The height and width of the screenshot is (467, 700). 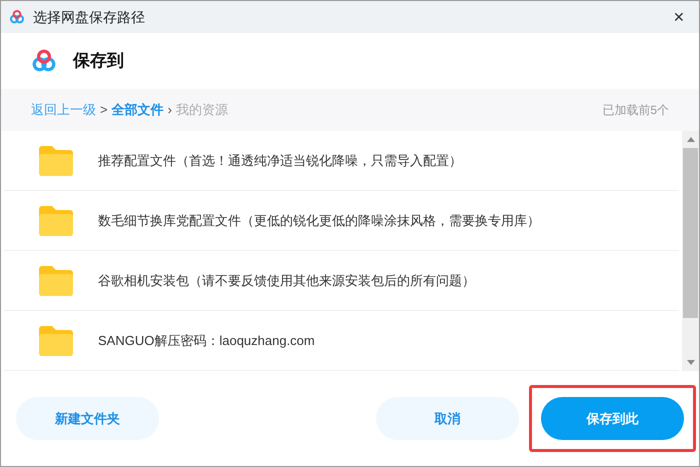 What do you see at coordinates (98, 61) in the screenshot?
I see `dialog-title: 保存到` at bounding box center [98, 61].